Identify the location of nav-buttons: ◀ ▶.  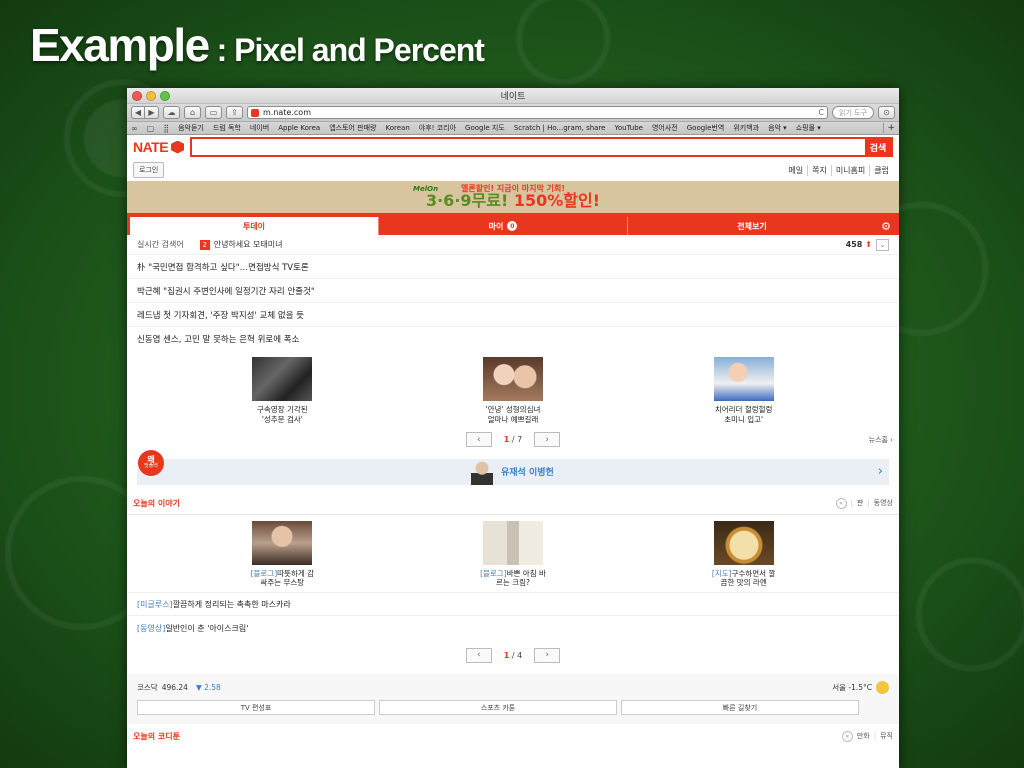
(145, 112).